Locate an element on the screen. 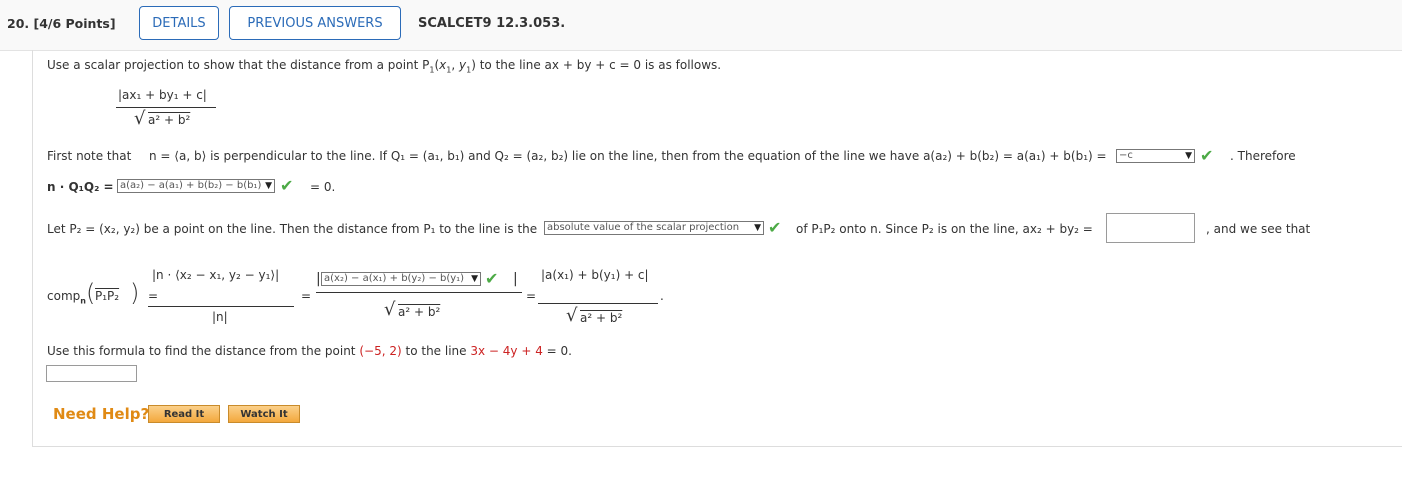 The image size is (1402, 484). select-numerator: a(x₂) − a(x₁) + b(y₂) − b(y₁) ▼ is located at coordinates (401, 279).